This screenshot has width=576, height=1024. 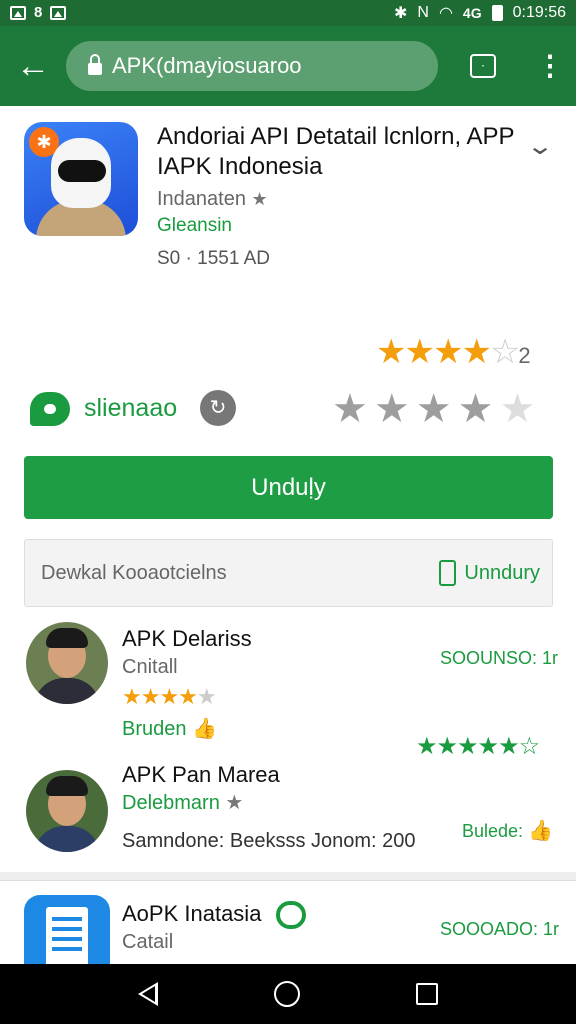 What do you see at coordinates (478, 746) in the screenshot?
I see `review-green-stars: ★★★★★☆` at bounding box center [478, 746].